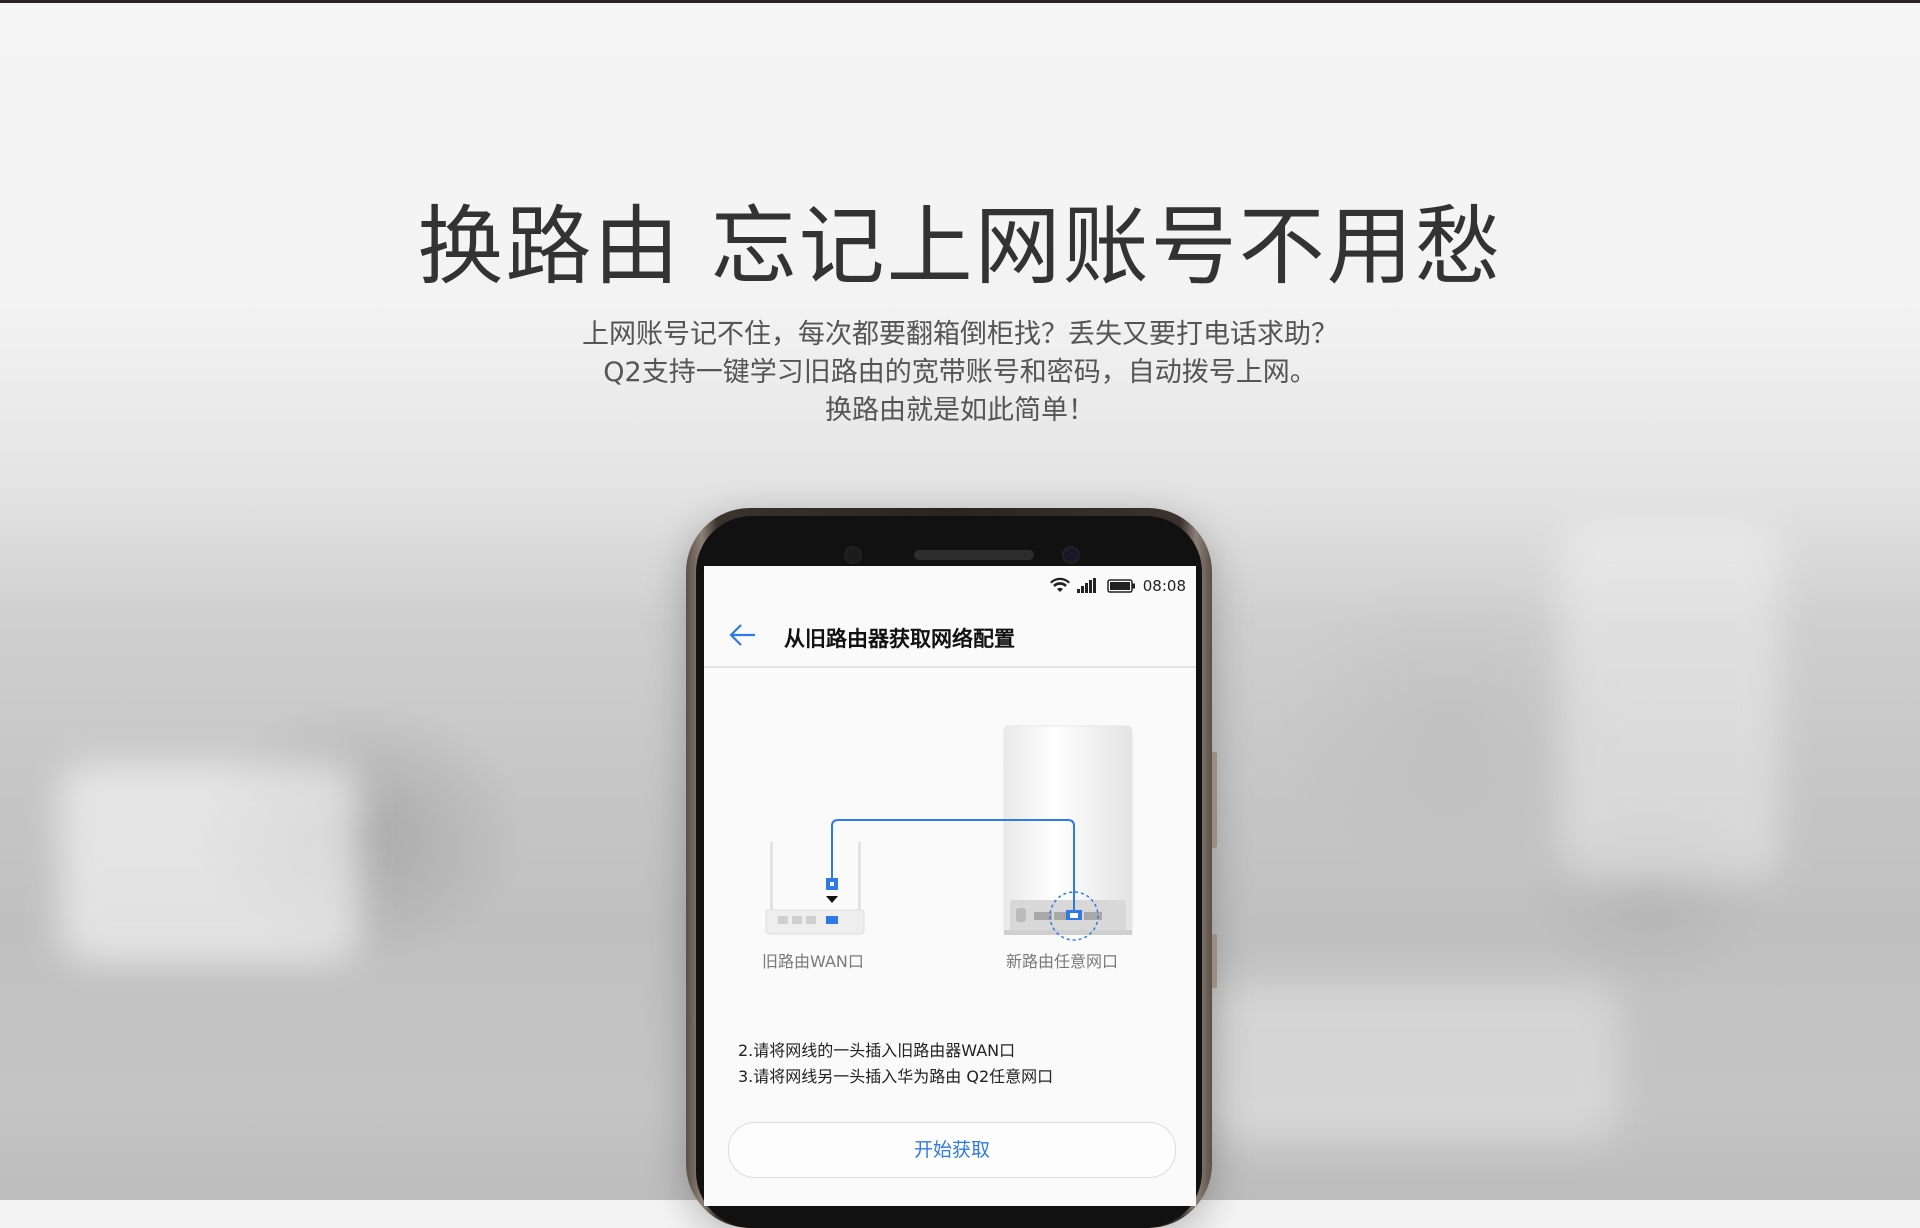  What do you see at coordinates (1214, 800) in the screenshot?
I see `phone-volume-button` at bounding box center [1214, 800].